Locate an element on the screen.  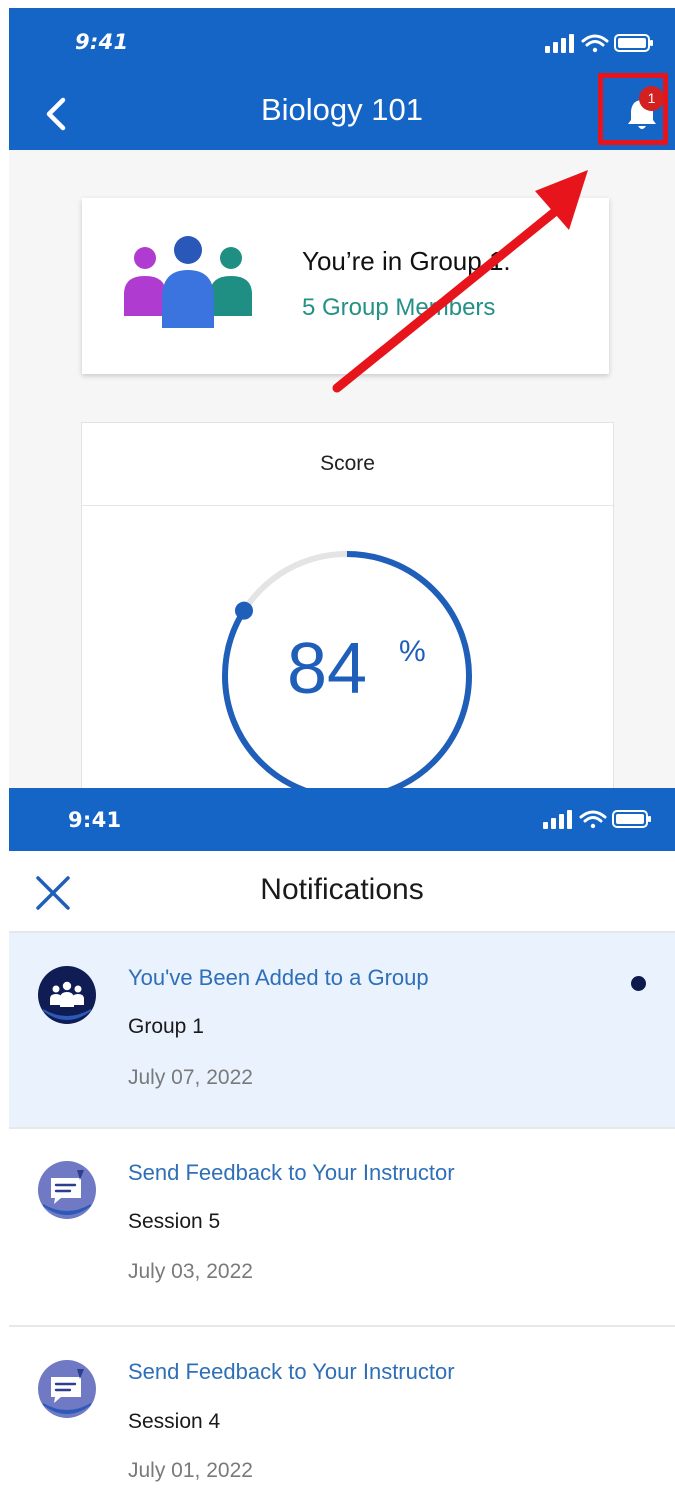
notification-date: July 07, 2022 is located at coordinates (190, 1077).